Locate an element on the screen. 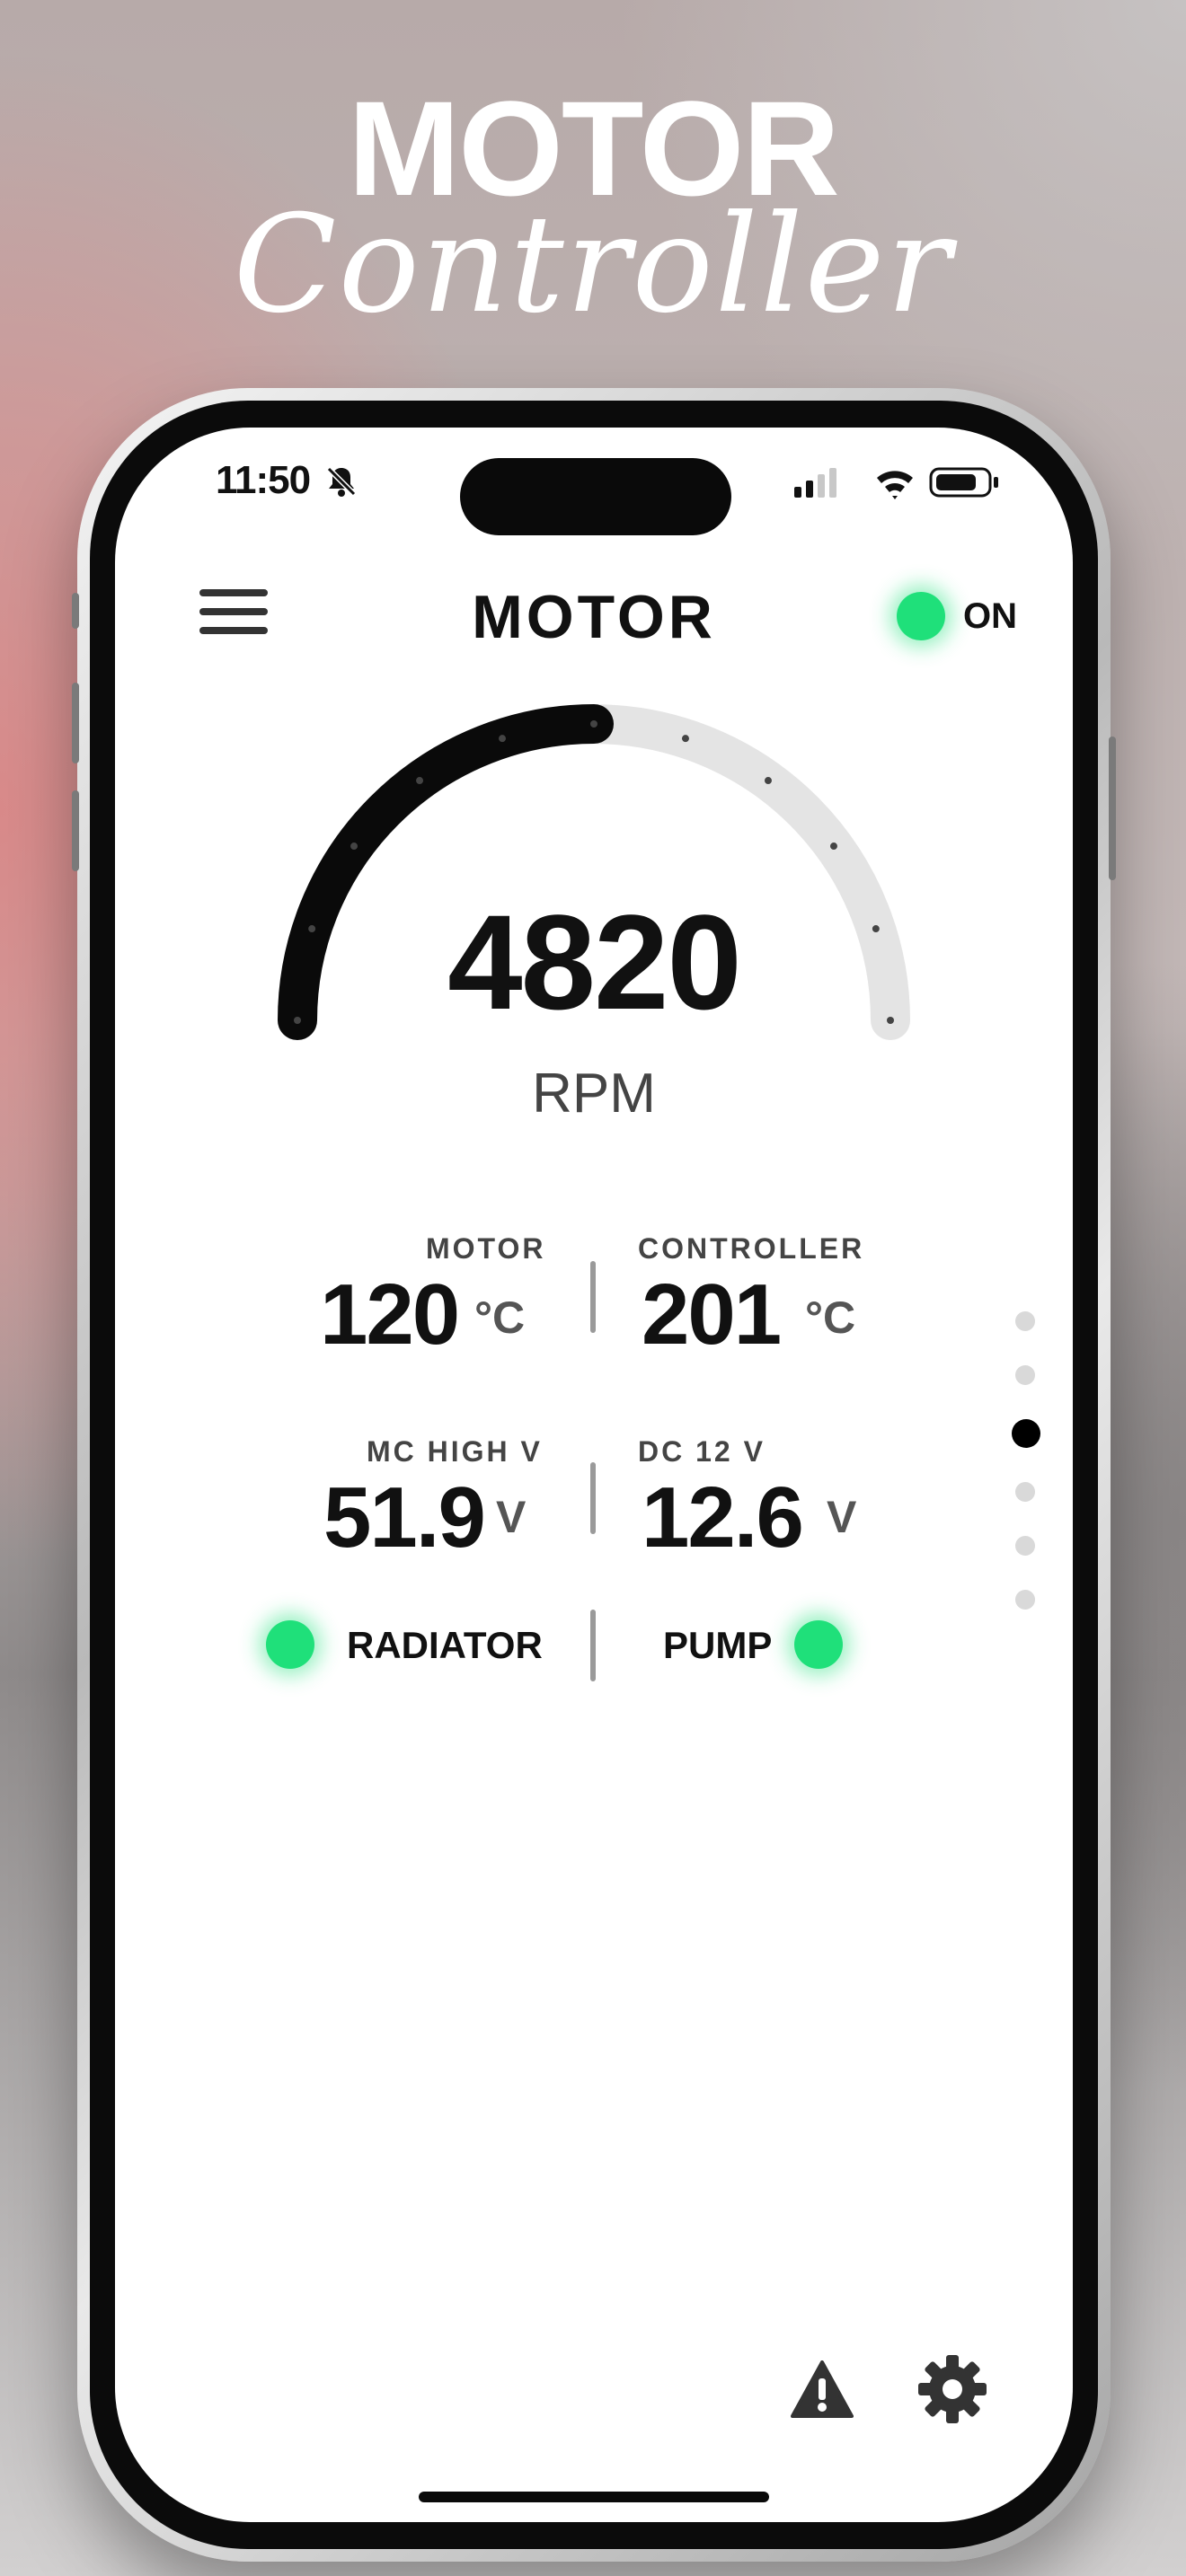 The image size is (1186, 2576). signal-icon is located at coordinates (815, 483).